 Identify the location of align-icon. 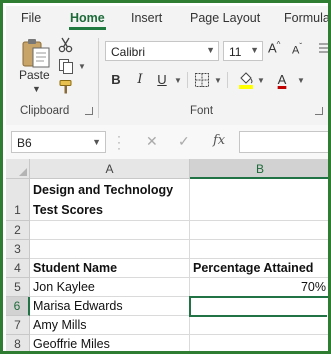
(325, 49).